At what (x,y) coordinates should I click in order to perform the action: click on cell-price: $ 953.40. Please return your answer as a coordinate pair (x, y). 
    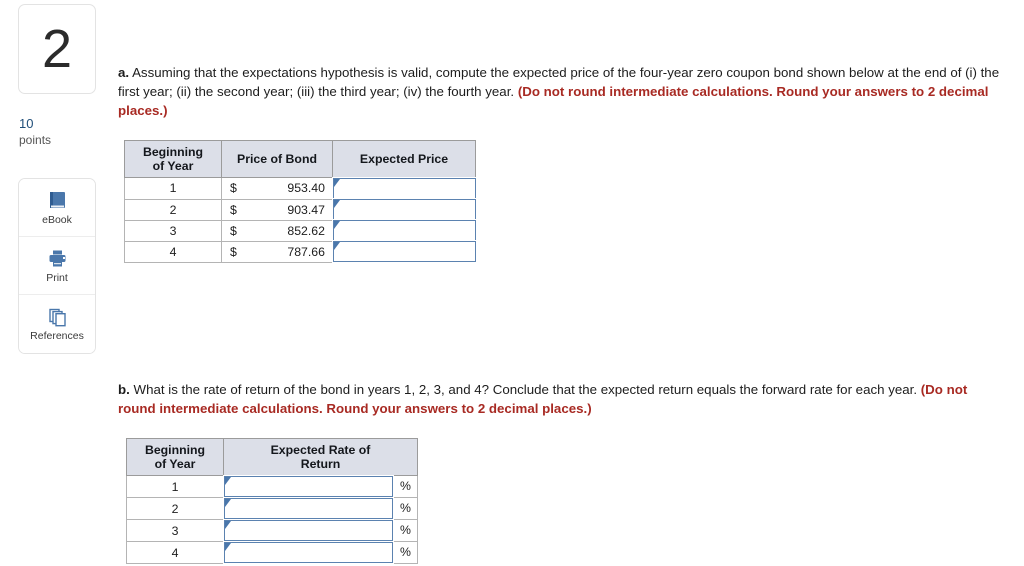
    Looking at the image, I should click on (277, 188).